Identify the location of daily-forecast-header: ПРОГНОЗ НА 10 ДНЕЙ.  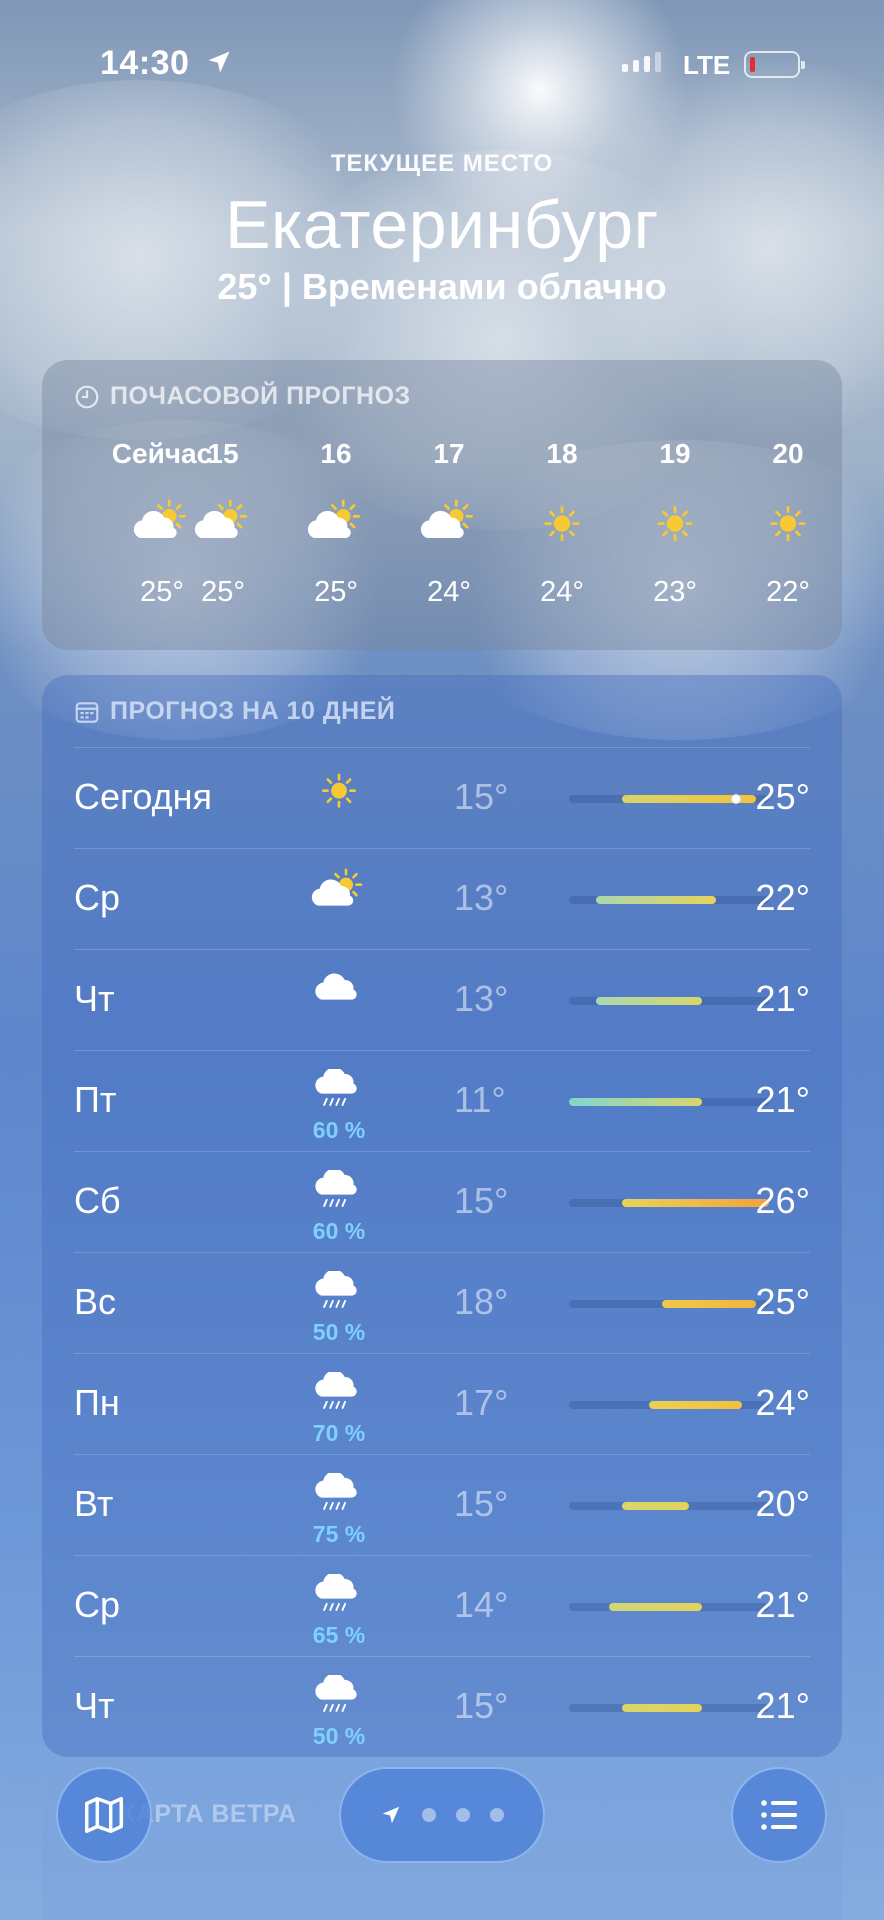
(234, 711).